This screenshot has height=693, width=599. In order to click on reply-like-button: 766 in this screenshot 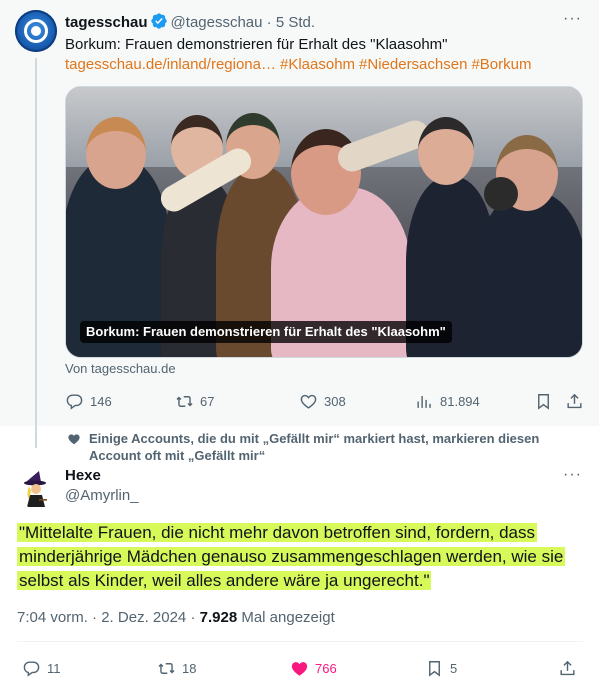, I will do `click(313, 668)`.